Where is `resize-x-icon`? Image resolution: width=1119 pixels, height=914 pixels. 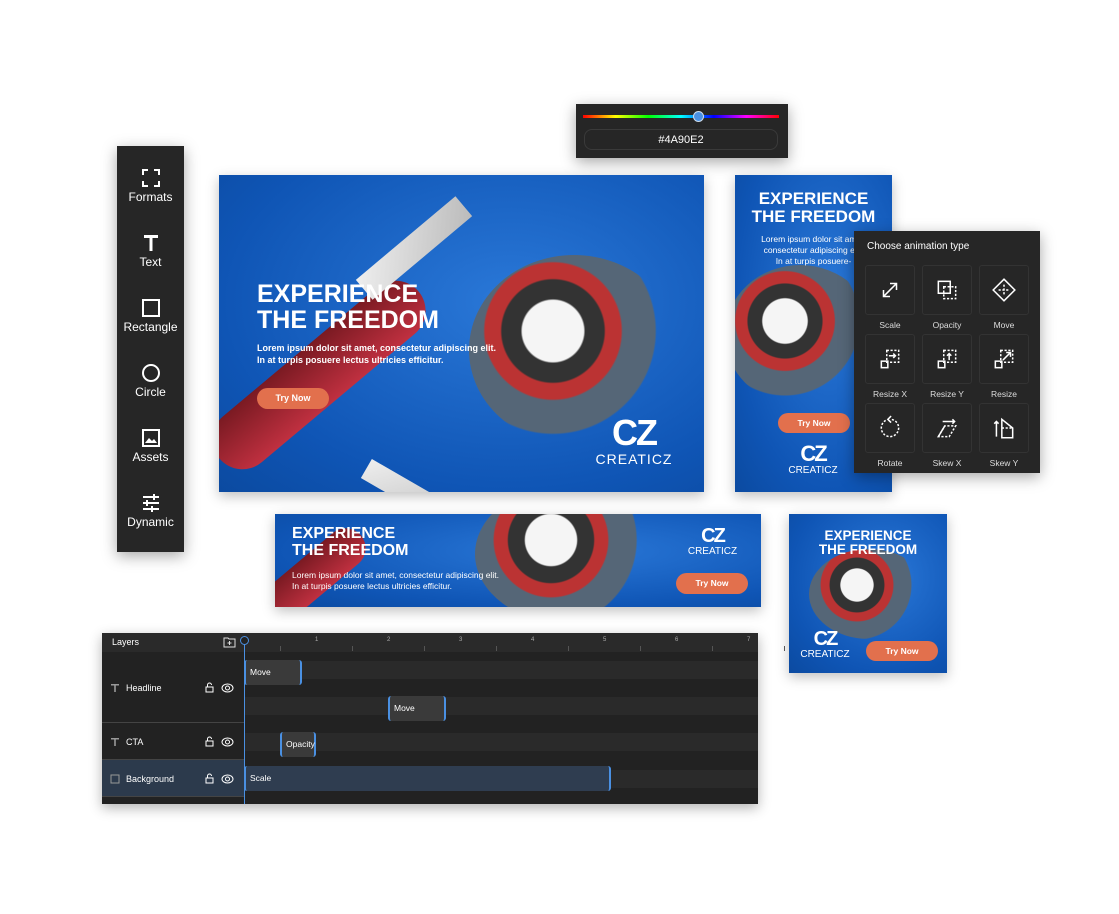
resize-x-icon is located at coordinates (890, 359).